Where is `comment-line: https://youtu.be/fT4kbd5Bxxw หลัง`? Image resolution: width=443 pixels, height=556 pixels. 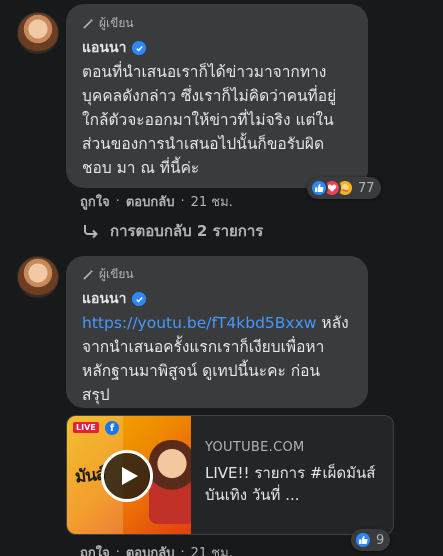
comment-line: https://youtu.be/fT4kbd5Bxxw หลัง is located at coordinates (224, 323).